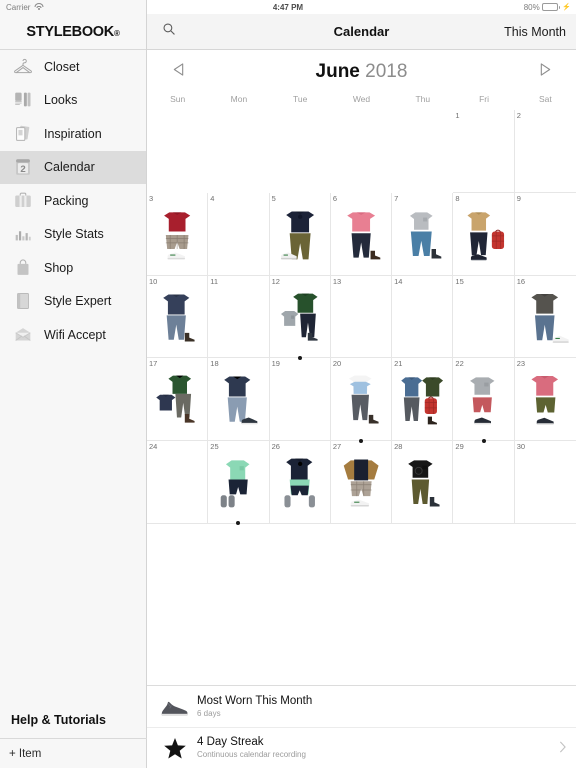  Describe the element at coordinates (58, 719) in the screenshot. I see `help-label: Help & Tutorials` at that location.